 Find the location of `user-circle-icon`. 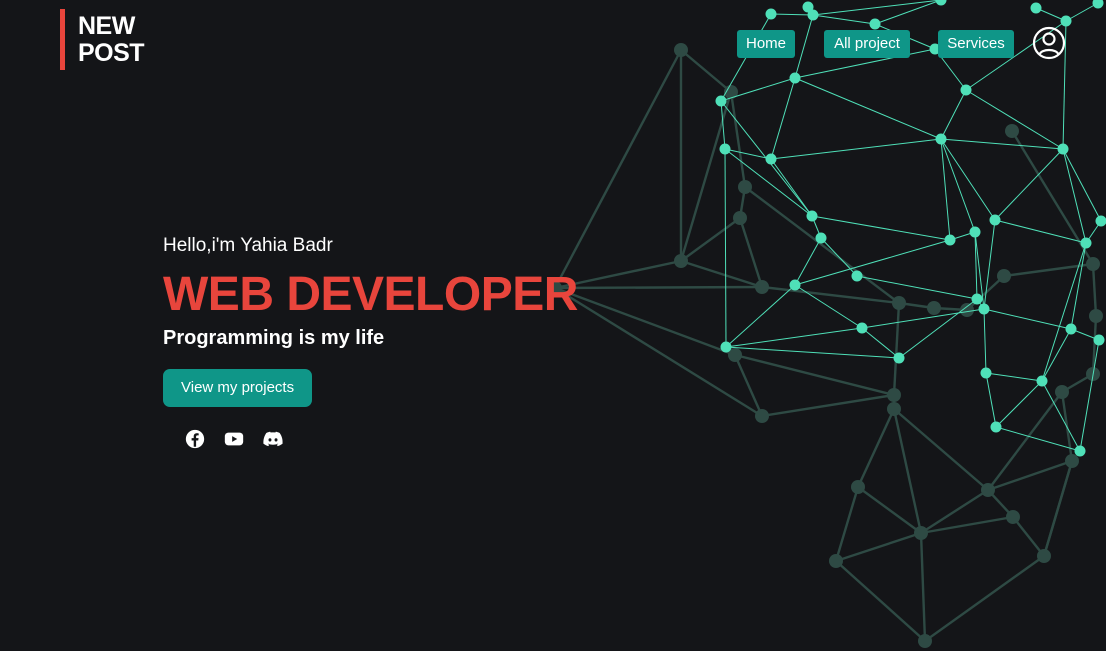

user-circle-icon is located at coordinates (1049, 43).